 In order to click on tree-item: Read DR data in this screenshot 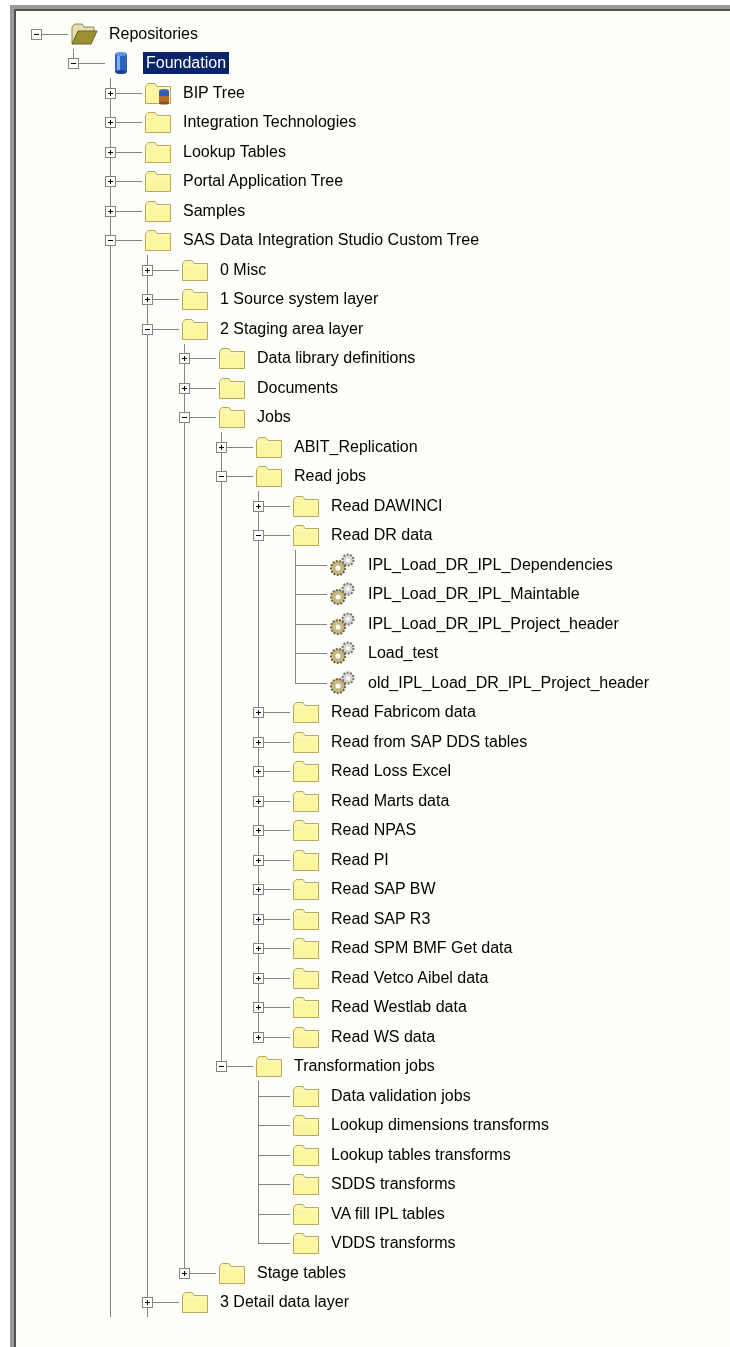, I will do `click(382, 535)`.